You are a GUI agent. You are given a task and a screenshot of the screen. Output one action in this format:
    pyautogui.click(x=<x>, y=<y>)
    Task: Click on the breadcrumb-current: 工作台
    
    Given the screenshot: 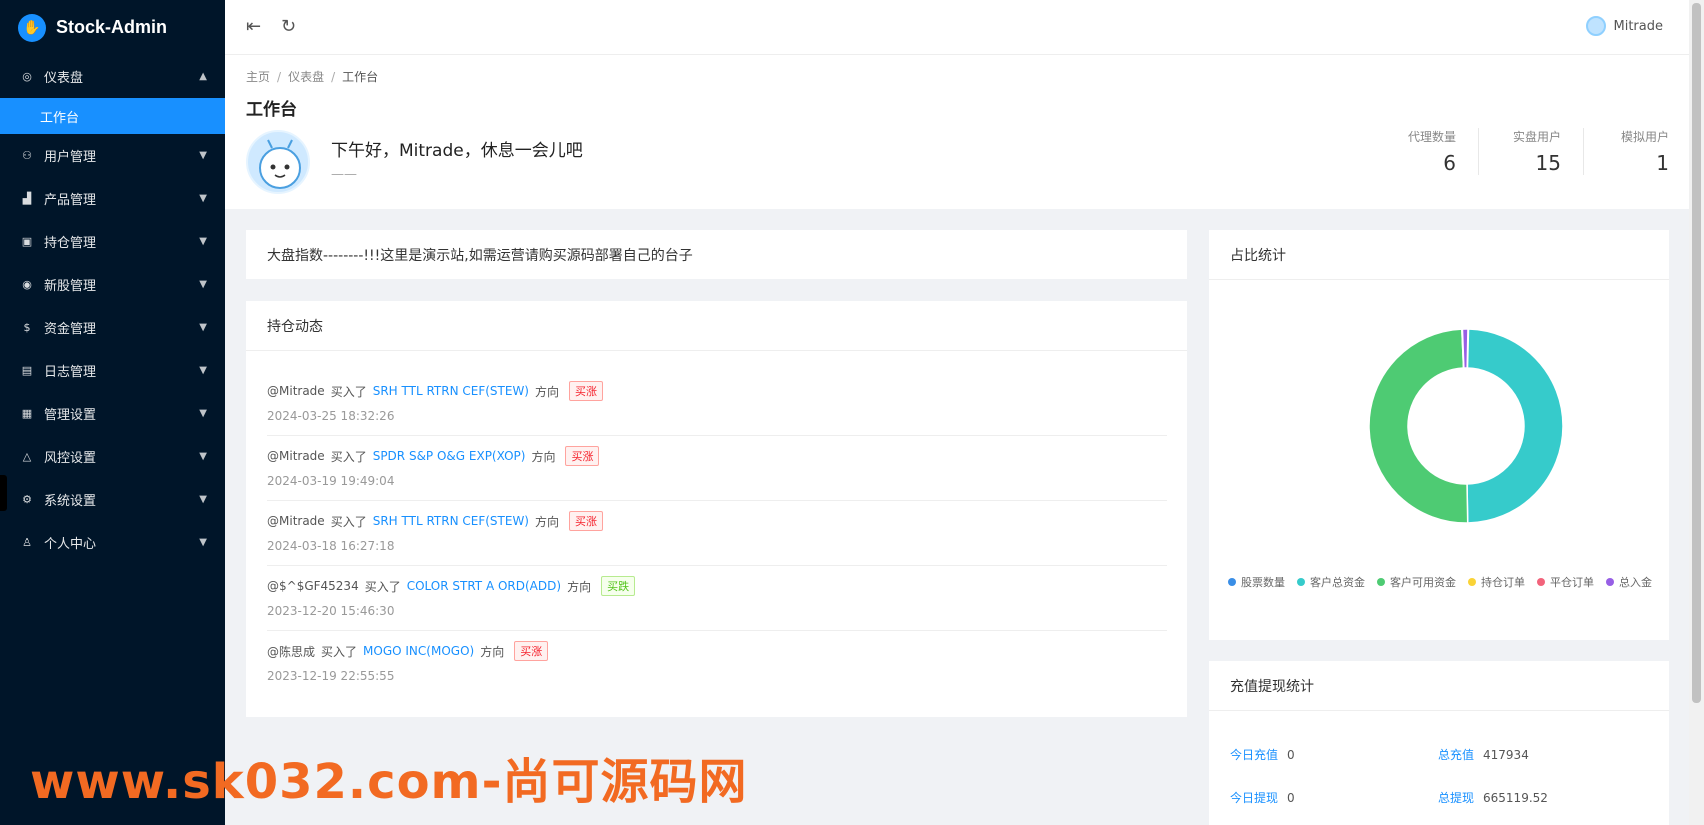 What is the action you would take?
    pyautogui.click(x=360, y=77)
    